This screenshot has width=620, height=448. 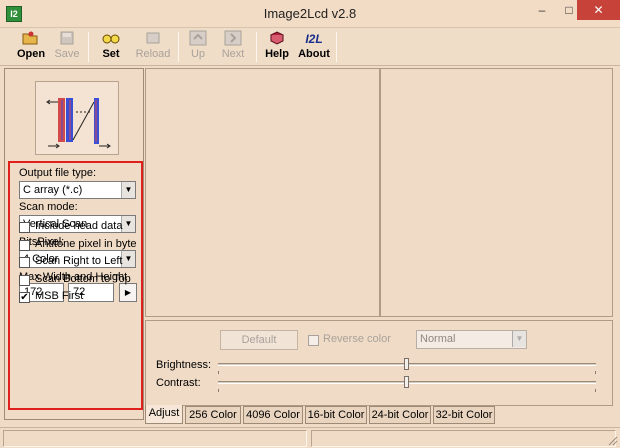 I want to click on window-title: Image2Lcd v2.8, so click(x=310, y=13).